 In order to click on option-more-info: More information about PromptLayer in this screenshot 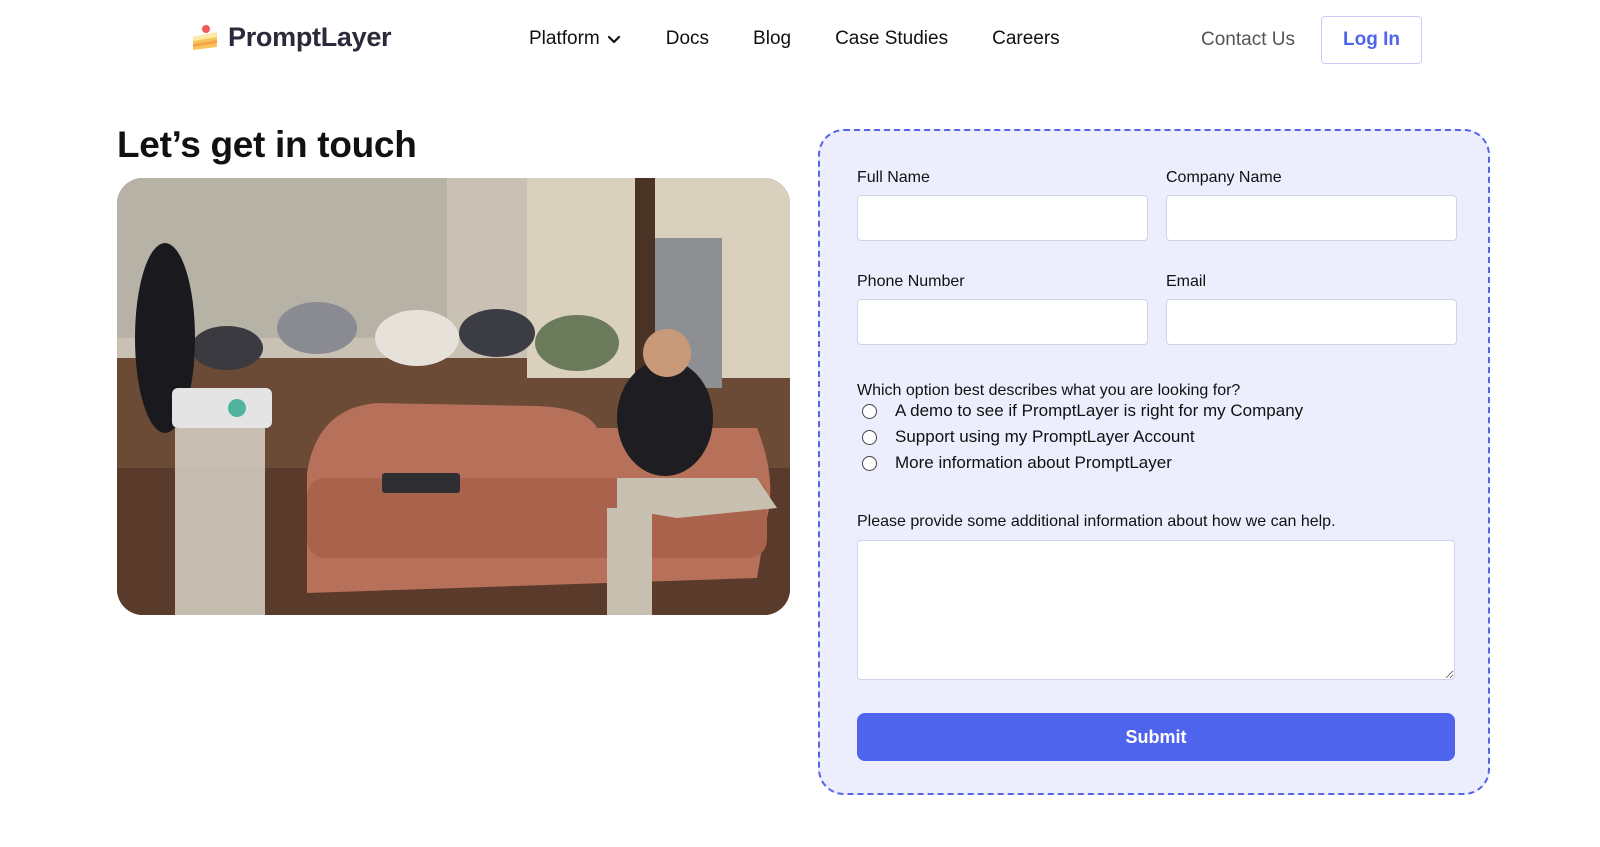, I will do `click(1017, 463)`.